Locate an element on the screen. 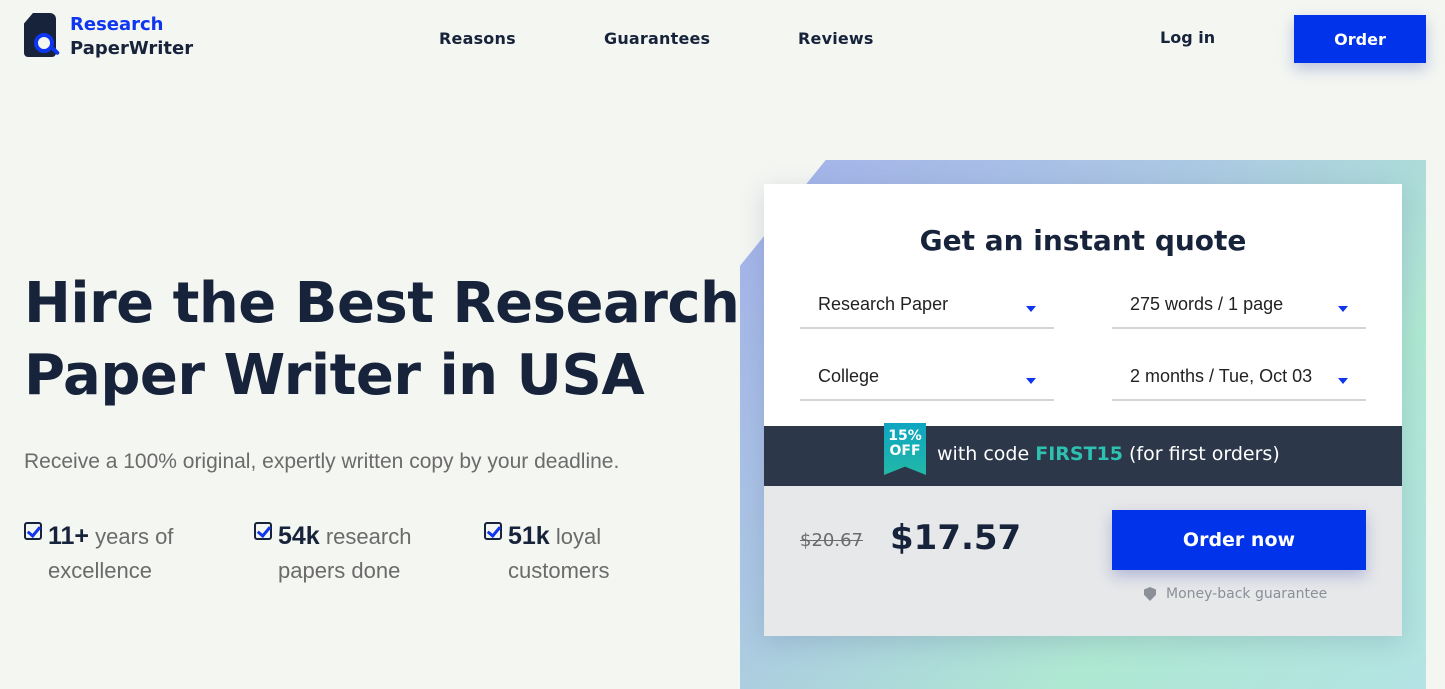 This screenshot has height=689, width=1445. logo-text-paperwriter: PaperWriter is located at coordinates (132, 48).